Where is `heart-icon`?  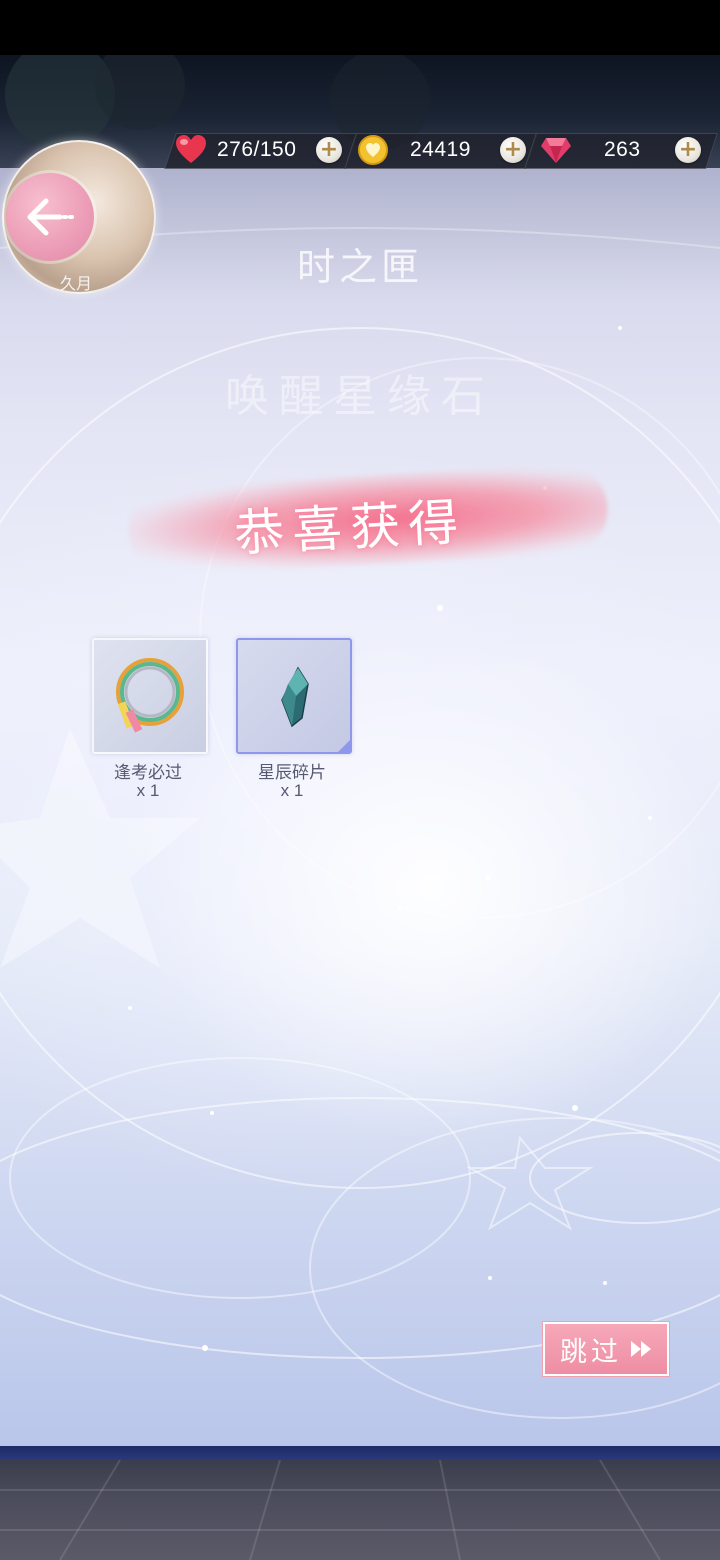
heart-icon is located at coordinates (191, 149).